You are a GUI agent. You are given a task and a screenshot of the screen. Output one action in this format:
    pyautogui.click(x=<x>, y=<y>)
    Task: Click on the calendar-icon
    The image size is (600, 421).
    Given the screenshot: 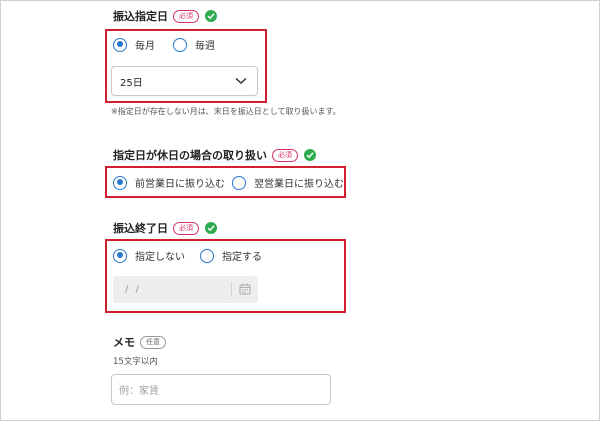 What is the action you would take?
    pyautogui.click(x=245, y=289)
    